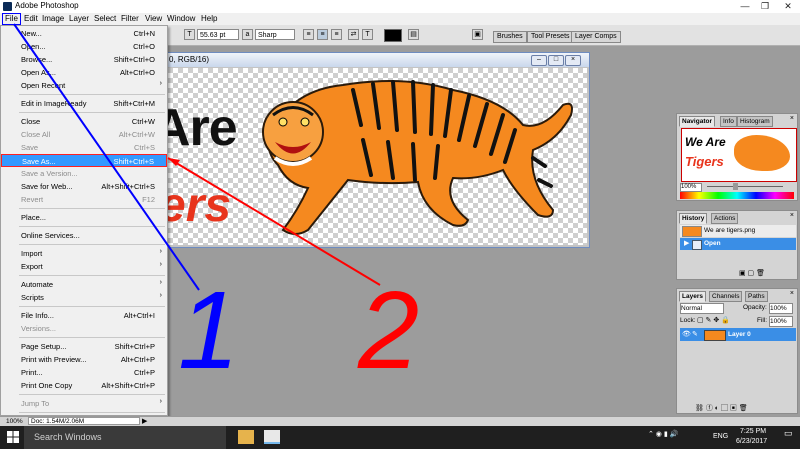 This screenshot has width=800, height=449. I want to click on file-menu-item-save-as: Save As... Shift+Ctrl+S, so click(84, 160).